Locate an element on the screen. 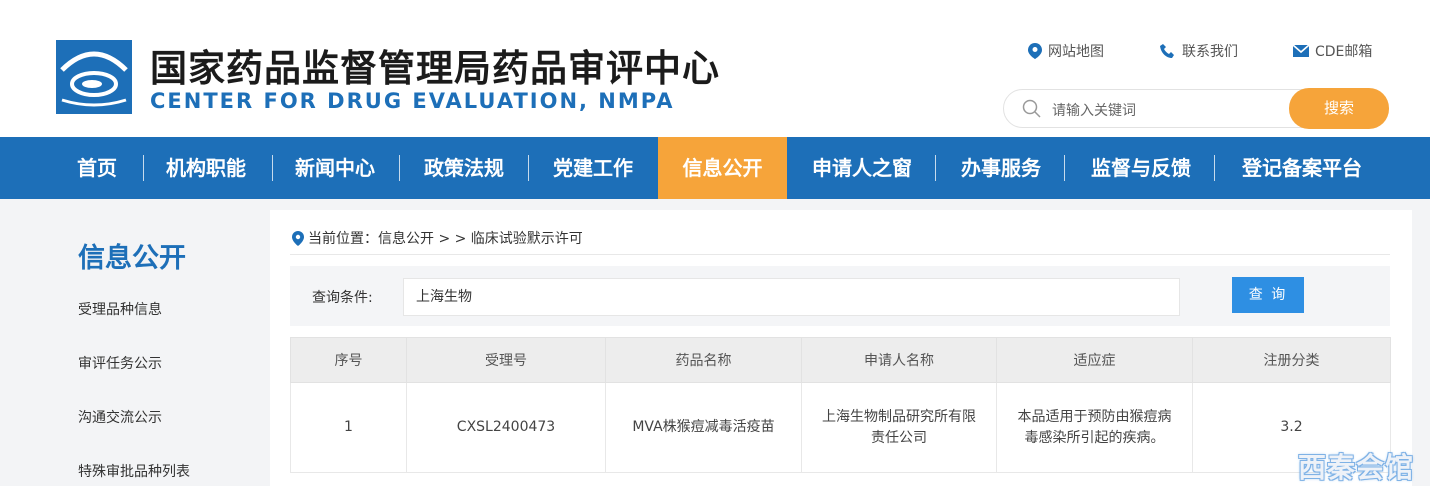 The image size is (1430, 486). sidebar-item-special-approval: 特殊审批品种列表 is located at coordinates (134, 471).